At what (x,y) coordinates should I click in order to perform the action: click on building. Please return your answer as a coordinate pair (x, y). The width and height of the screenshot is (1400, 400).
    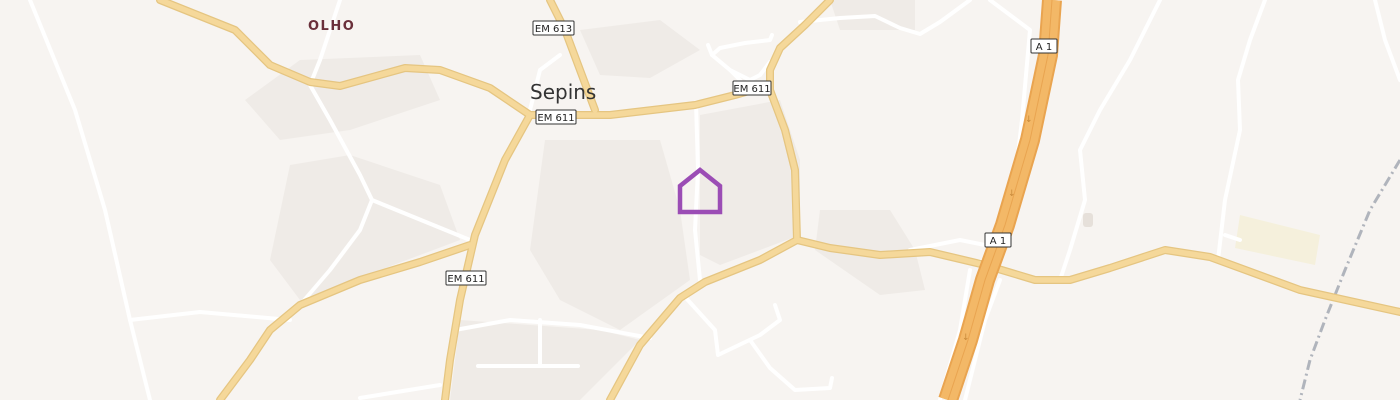
    Looking at the image, I should click on (1088, 220).